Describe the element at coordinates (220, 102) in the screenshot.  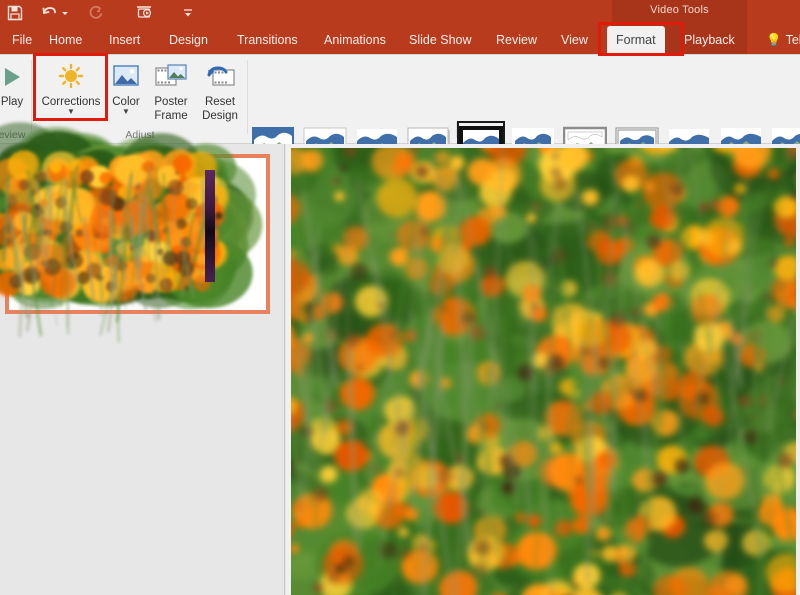
I see `reset-design-button-label: Reset` at that location.